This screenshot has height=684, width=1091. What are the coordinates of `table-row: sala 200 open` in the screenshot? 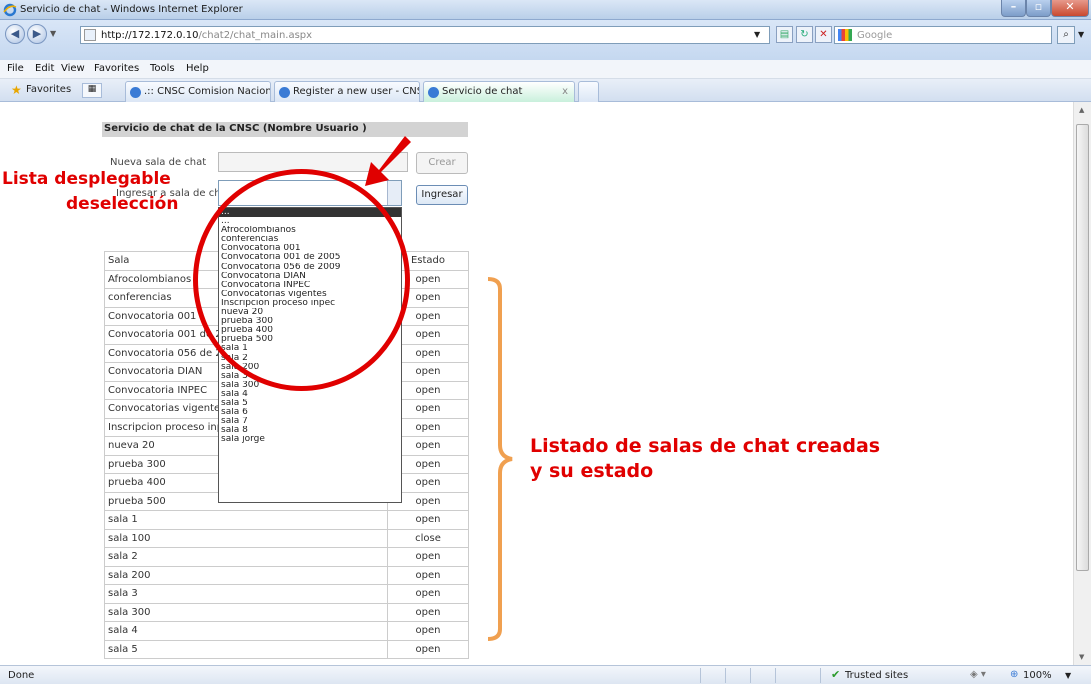 It's located at (286, 575).